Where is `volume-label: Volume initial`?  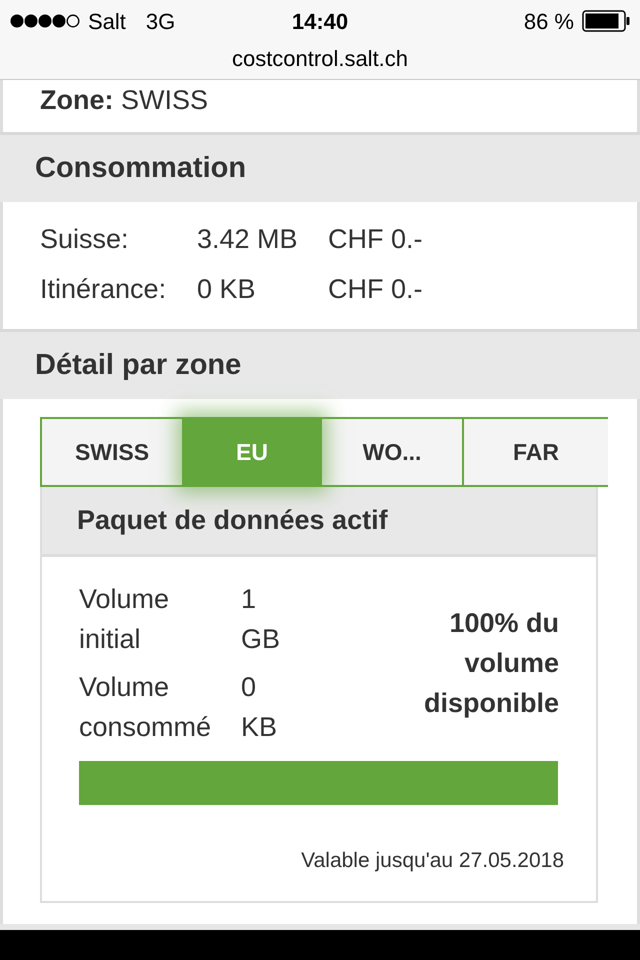 volume-label: Volume initial is located at coordinates (124, 619).